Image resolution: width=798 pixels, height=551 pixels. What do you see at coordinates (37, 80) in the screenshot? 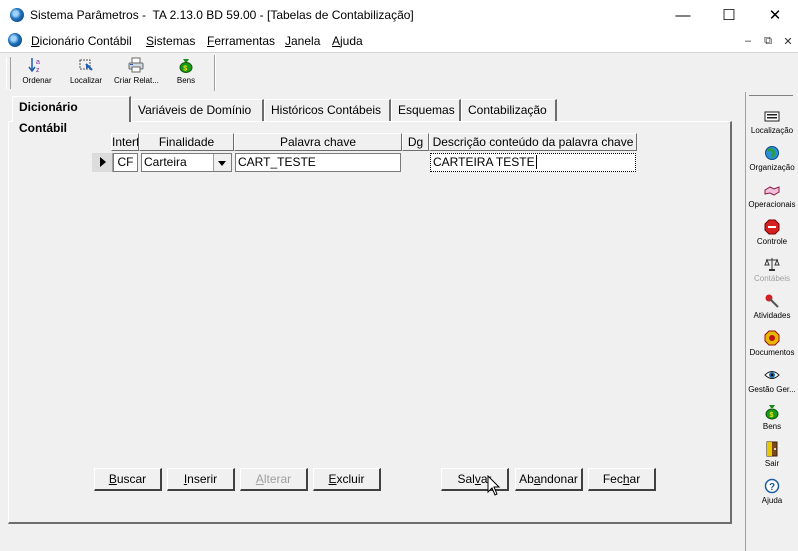
I see `toolbar-ordenar-label: Ordenar` at bounding box center [37, 80].